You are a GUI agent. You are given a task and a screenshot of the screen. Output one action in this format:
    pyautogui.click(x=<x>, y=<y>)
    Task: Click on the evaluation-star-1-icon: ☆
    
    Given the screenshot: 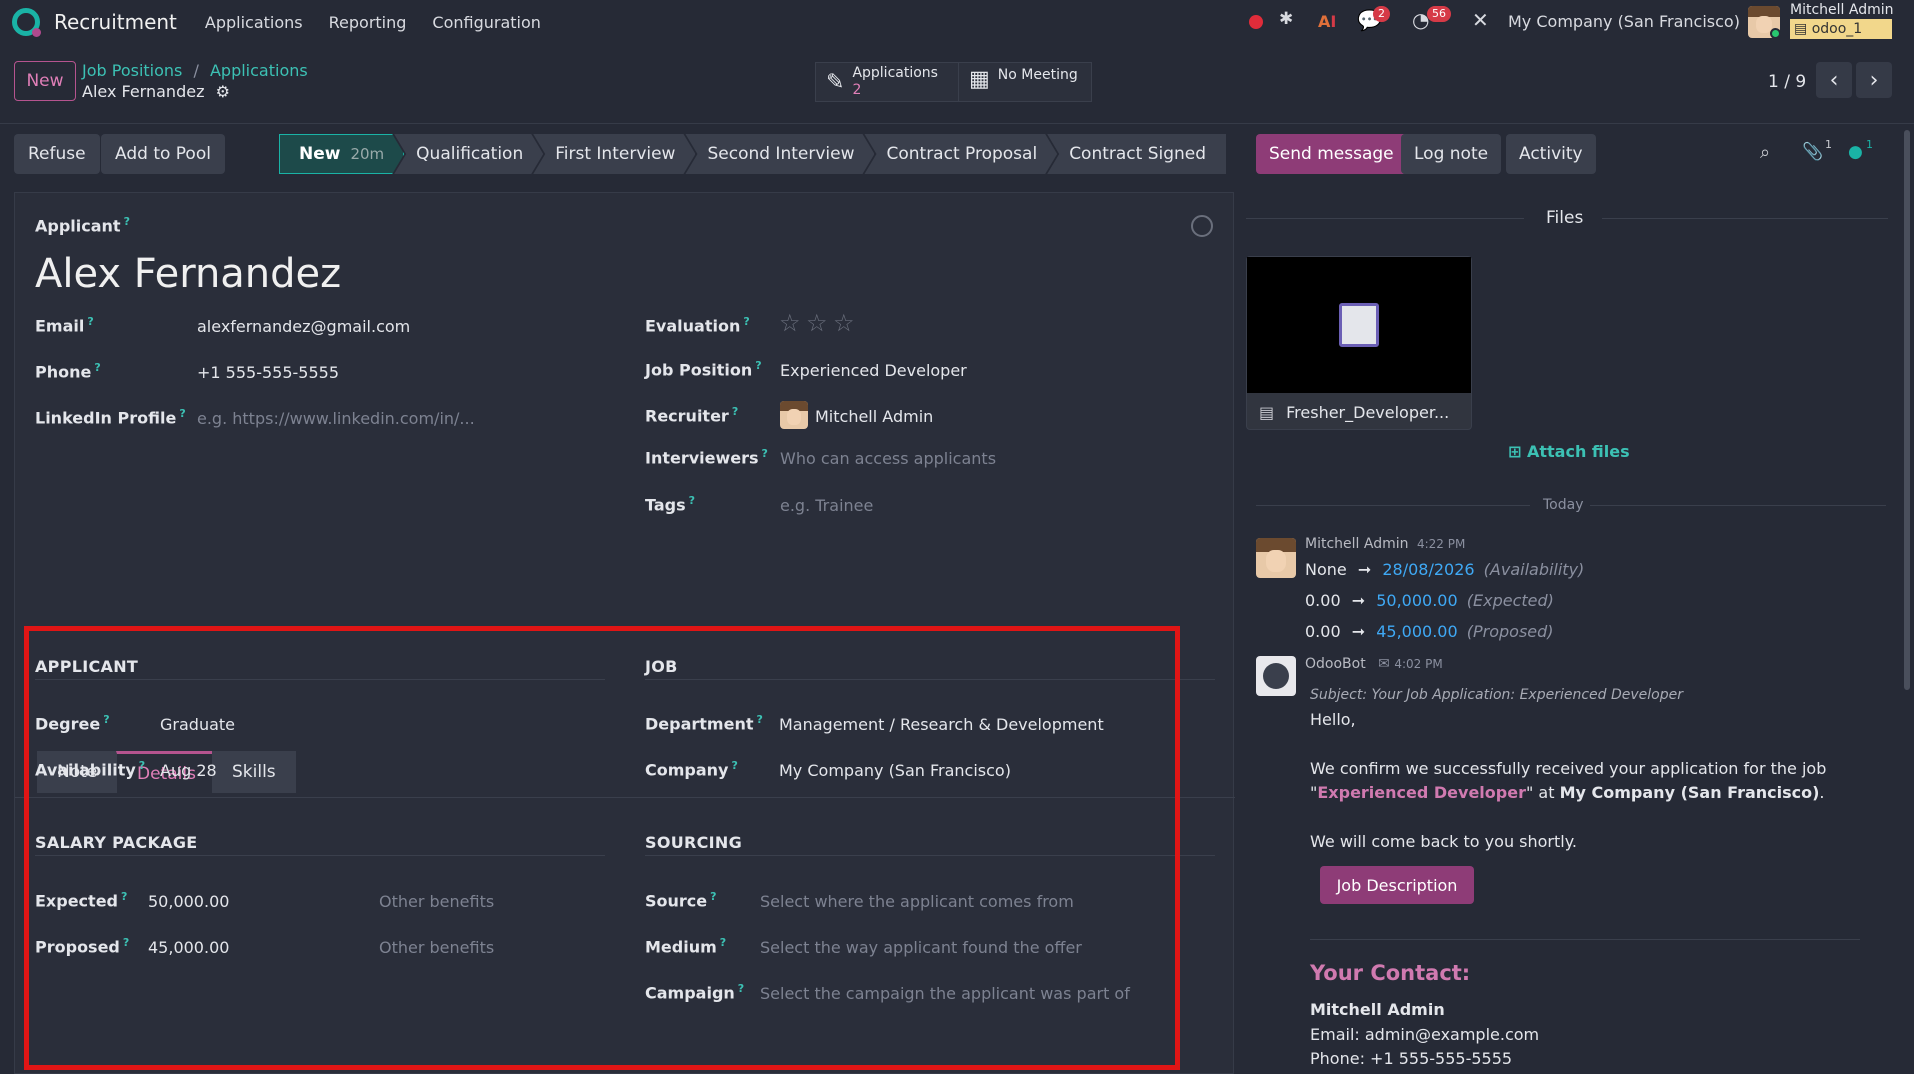 What is the action you would take?
    pyautogui.click(x=790, y=323)
    